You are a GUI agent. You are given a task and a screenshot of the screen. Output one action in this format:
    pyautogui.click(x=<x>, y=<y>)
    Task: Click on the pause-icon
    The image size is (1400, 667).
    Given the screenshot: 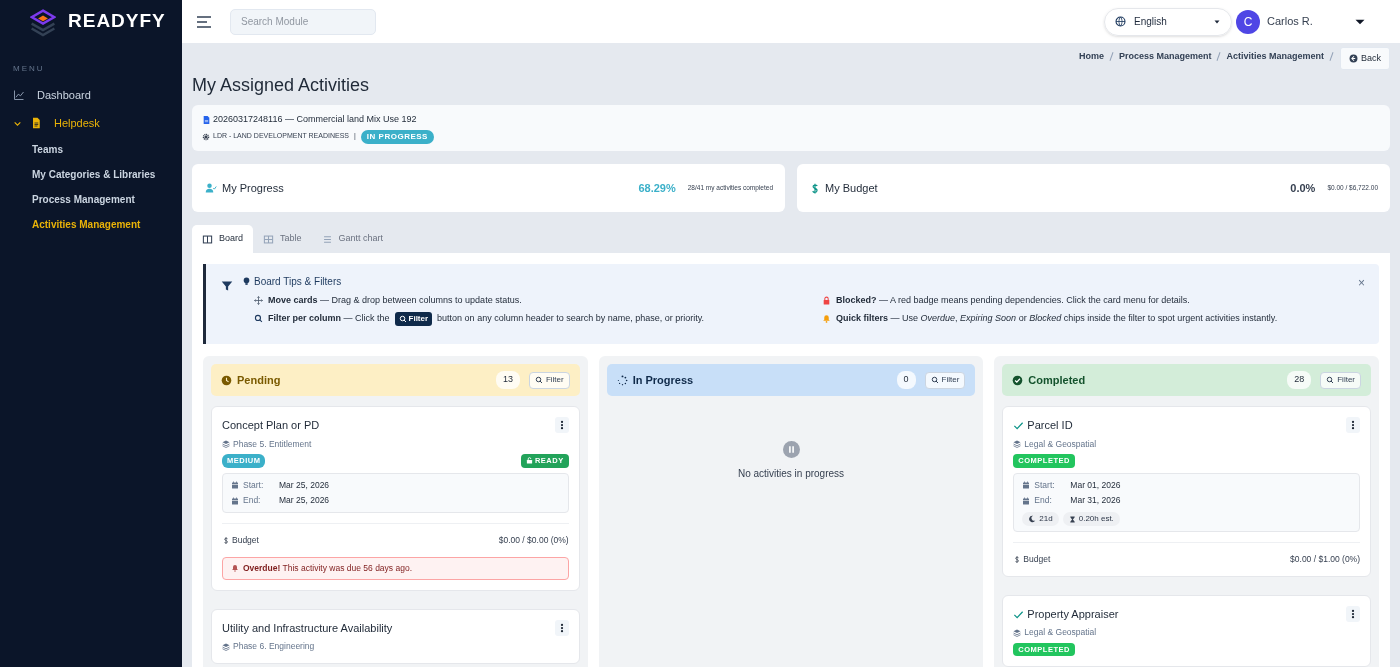 What is the action you would take?
    pyautogui.click(x=791, y=449)
    